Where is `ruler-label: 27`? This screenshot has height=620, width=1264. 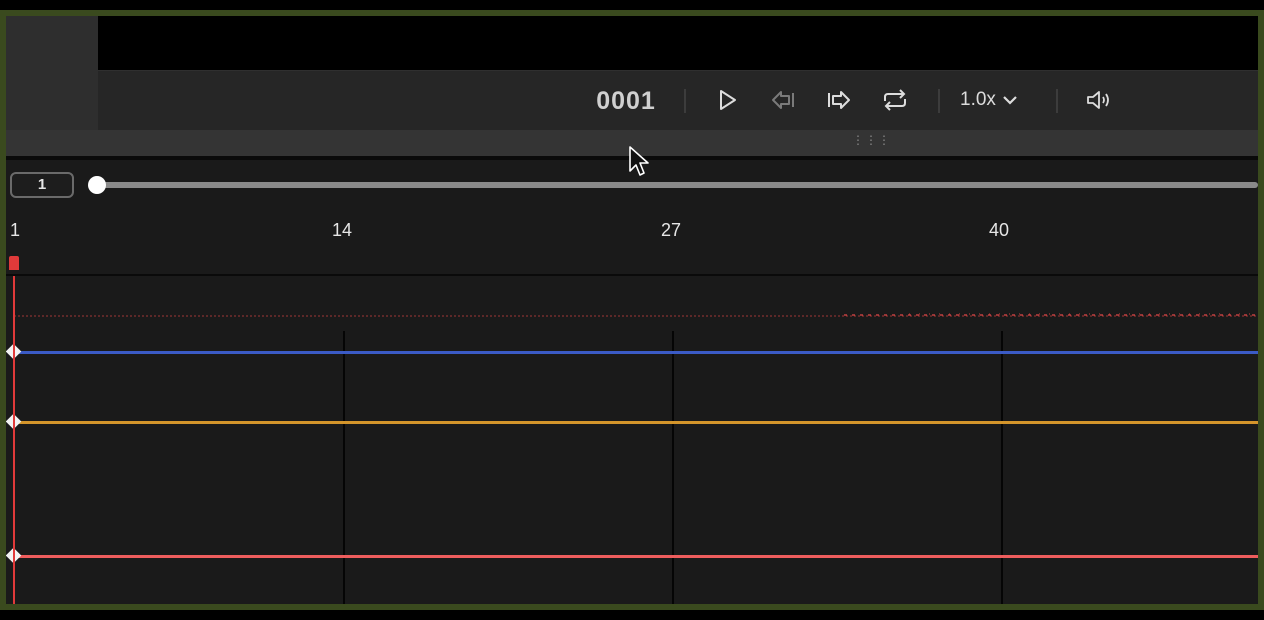 ruler-label: 27 is located at coordinates (671, 230).